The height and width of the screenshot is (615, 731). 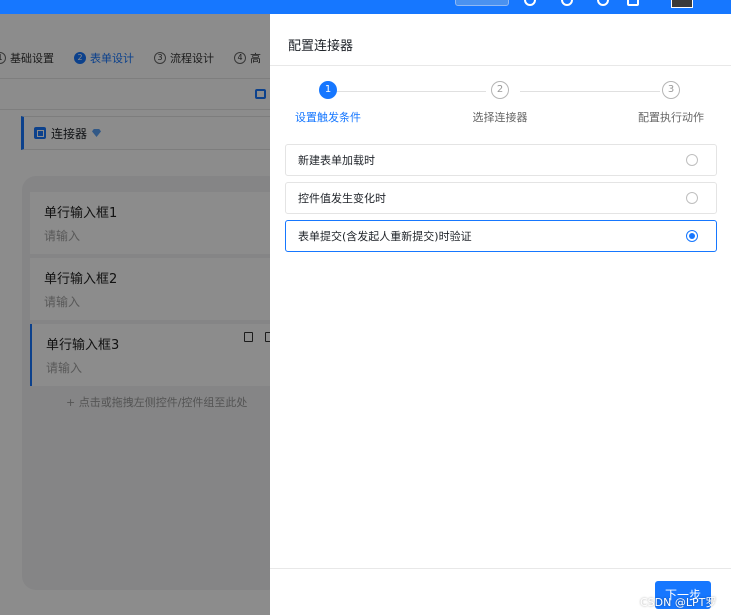 I want to click on avatar, so click(x=682, y=4).